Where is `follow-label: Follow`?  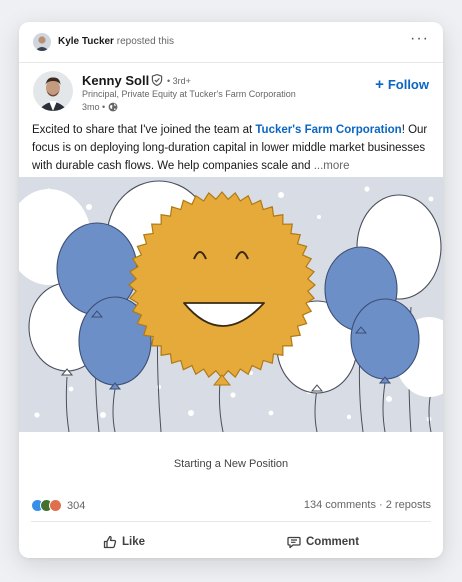 follow-label: Follow is located at coordinates (408, 84).